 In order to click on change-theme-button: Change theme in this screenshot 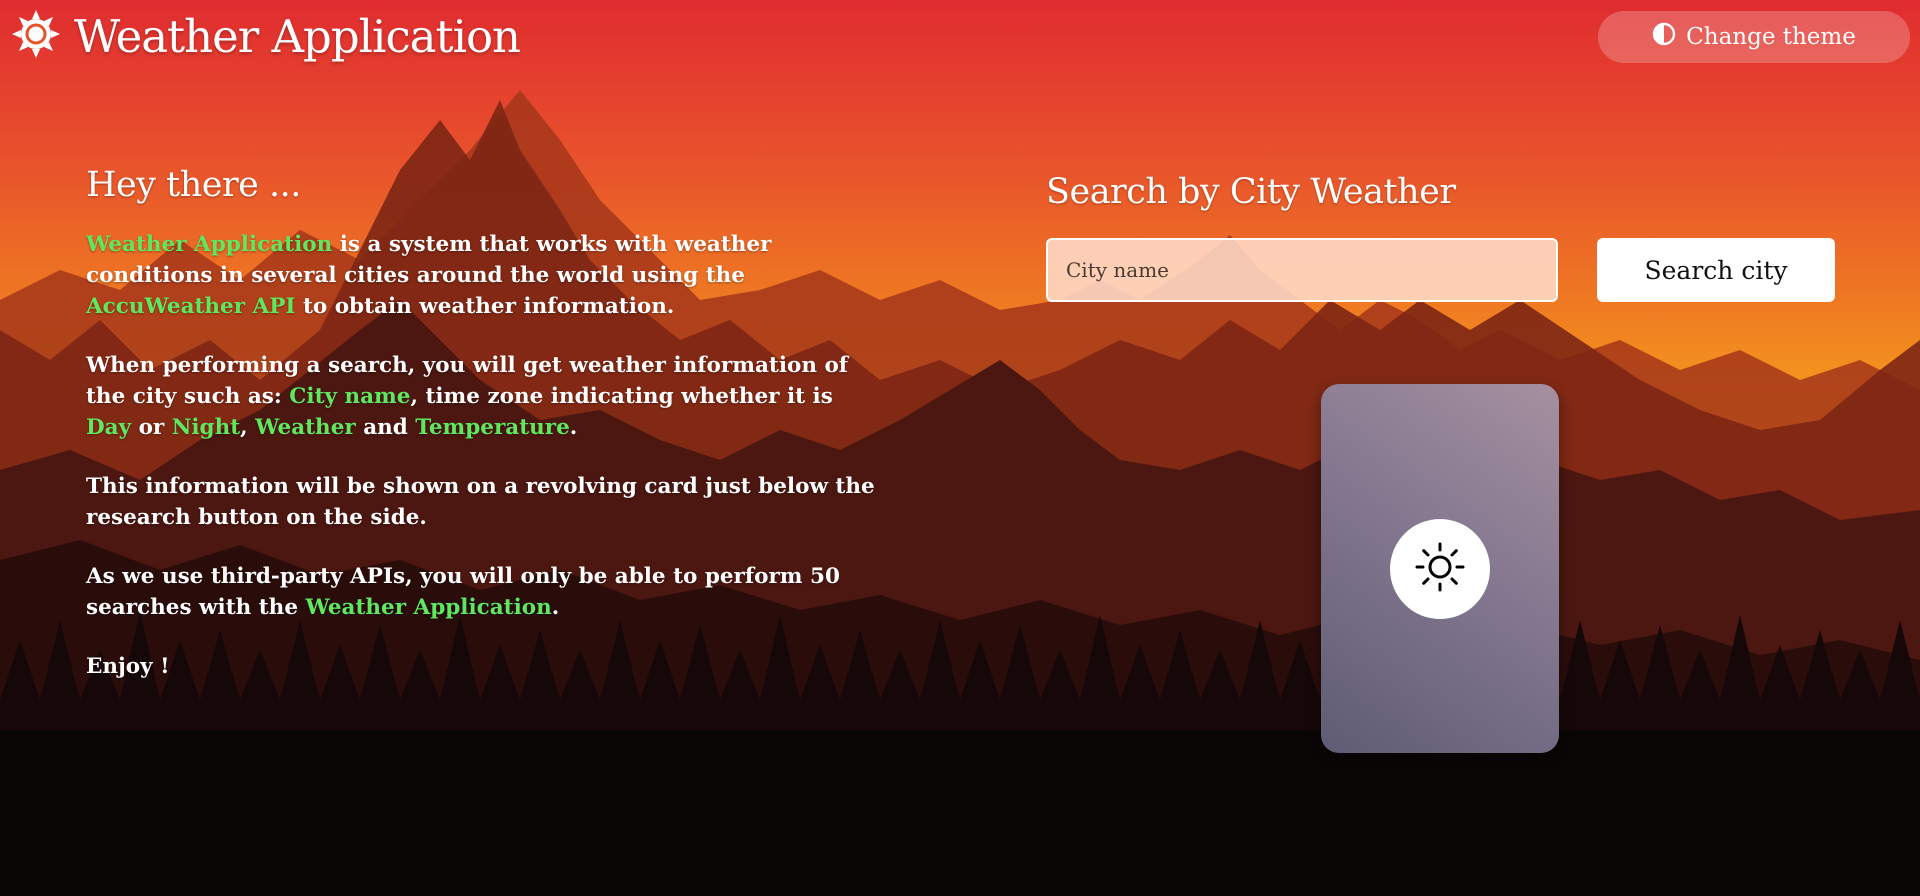, I will do `click(1754, 37)`.